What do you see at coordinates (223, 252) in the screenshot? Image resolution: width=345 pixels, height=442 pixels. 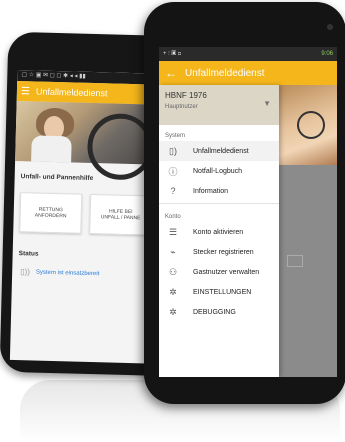 I see `nav-item-label: Stecker registrieren` at bounding box center [223, 252].